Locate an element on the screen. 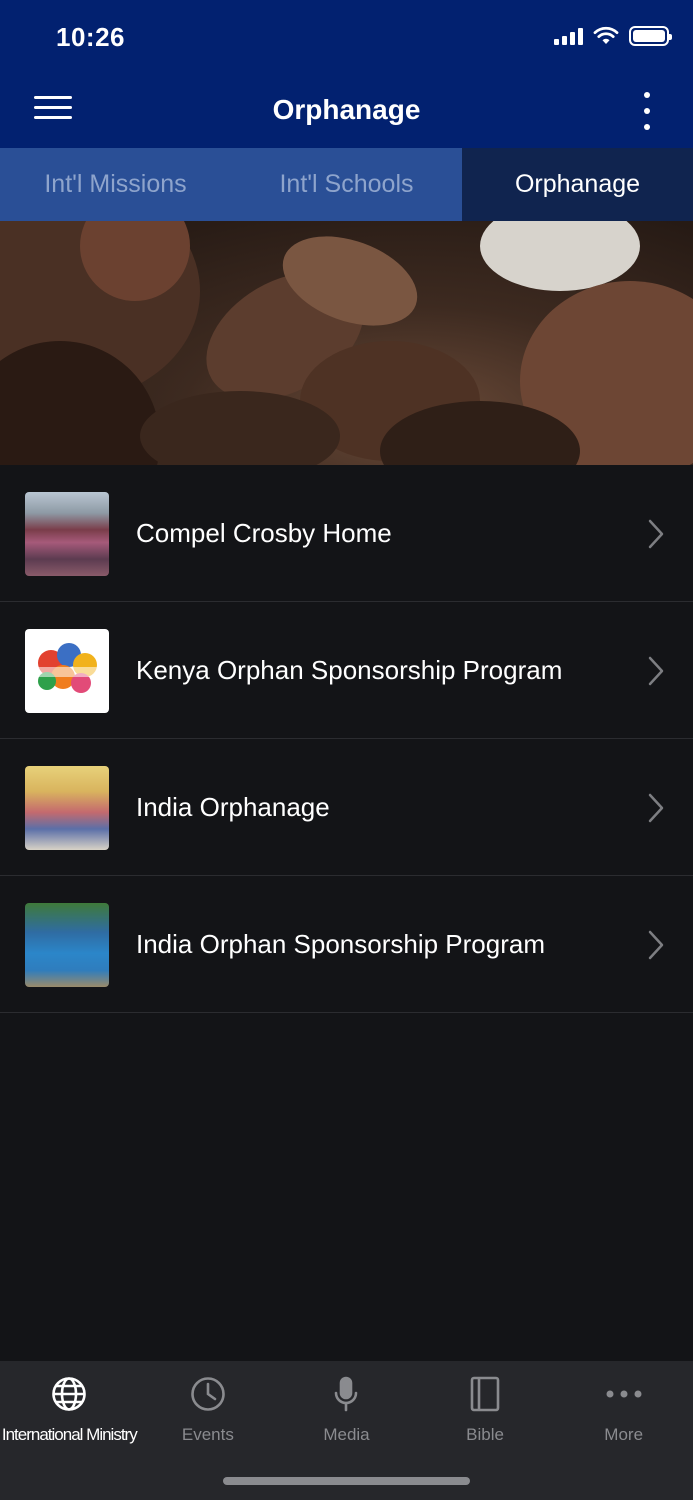 The height and width of the screenshot is (1500, 693). tabbar-label: International Ministry is located at coordinates (69, 1434).